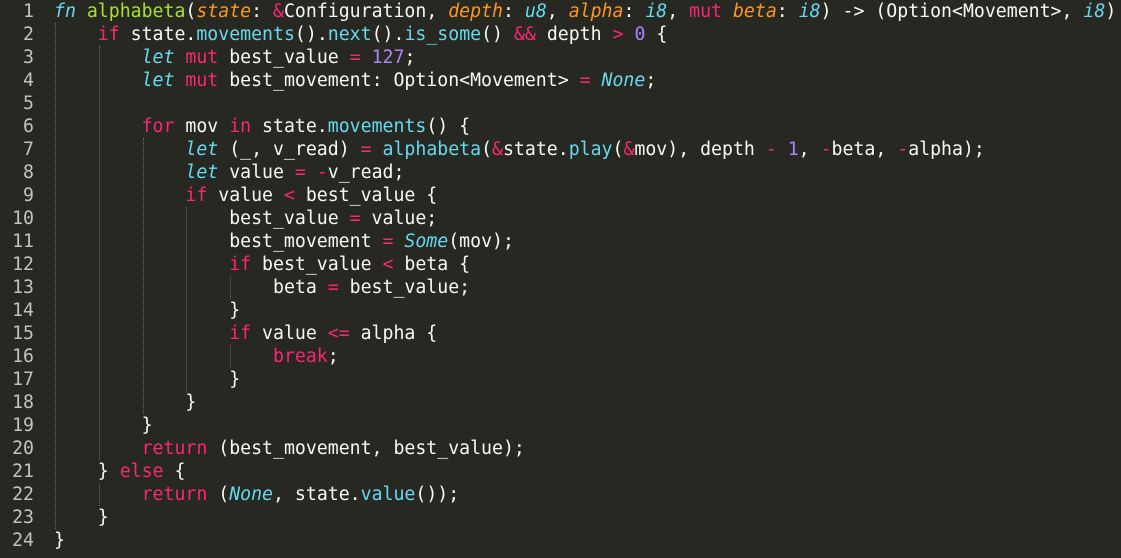 The image size is (1121, 558). I want to click on code-token: state, so click(224, 11).